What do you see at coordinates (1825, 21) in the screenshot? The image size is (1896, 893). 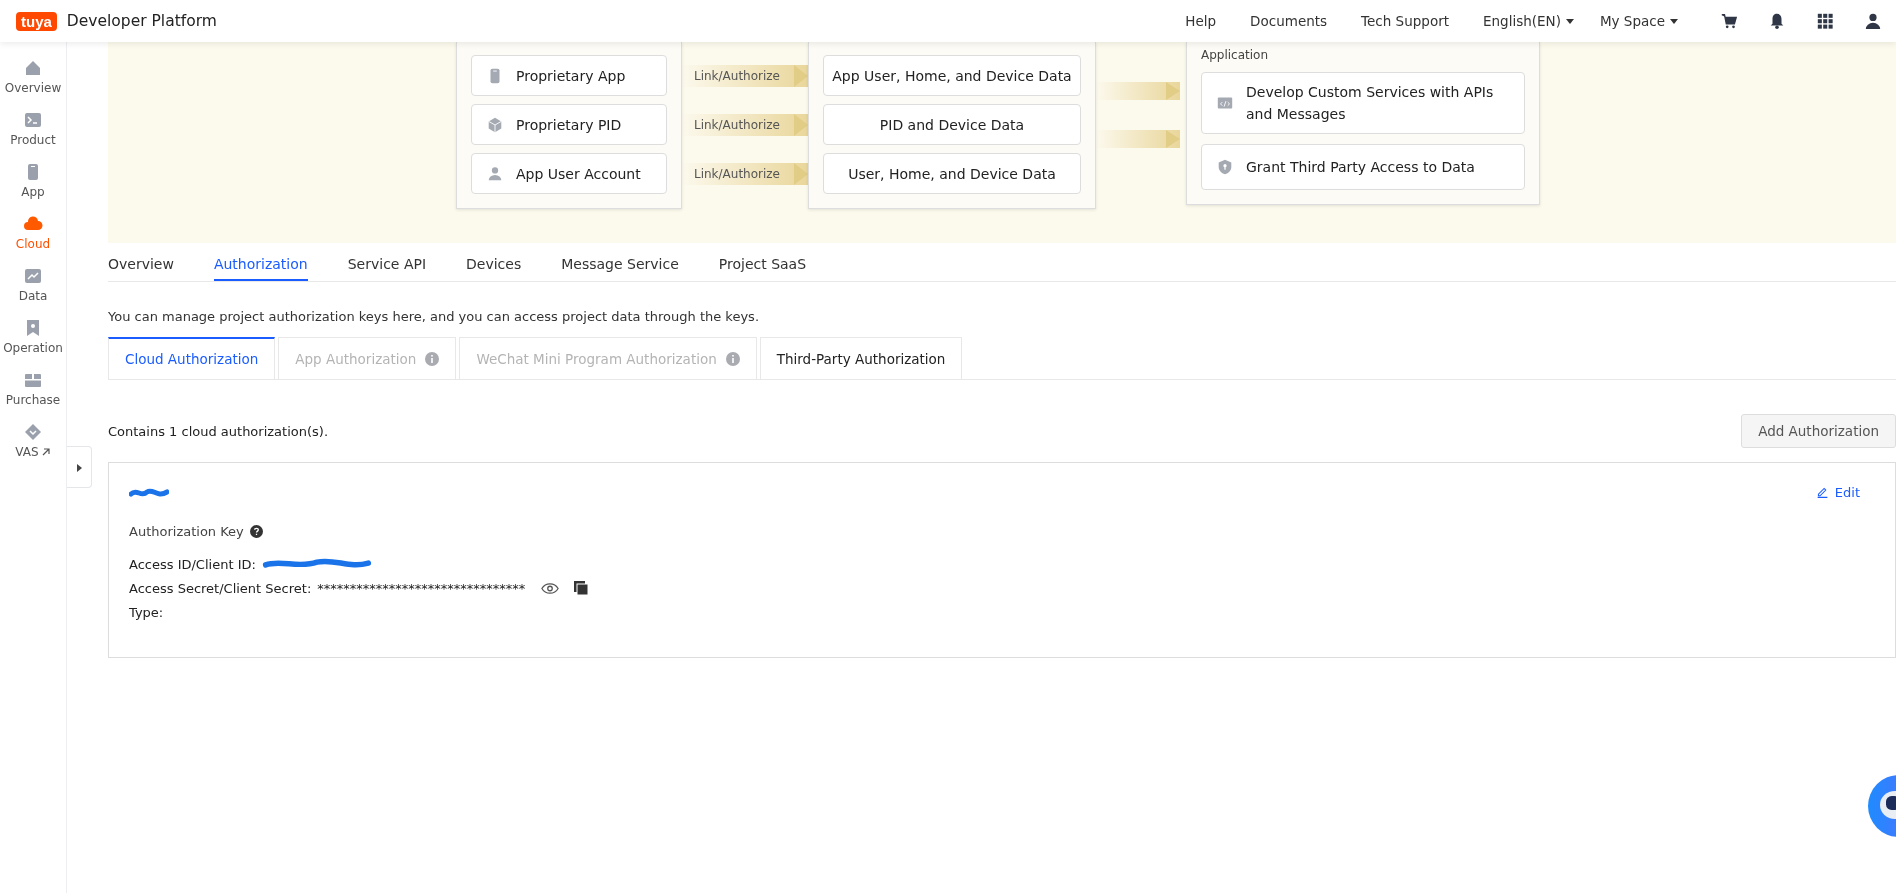 I see `apps-grid-icon` at bounding box center [1825, 21].